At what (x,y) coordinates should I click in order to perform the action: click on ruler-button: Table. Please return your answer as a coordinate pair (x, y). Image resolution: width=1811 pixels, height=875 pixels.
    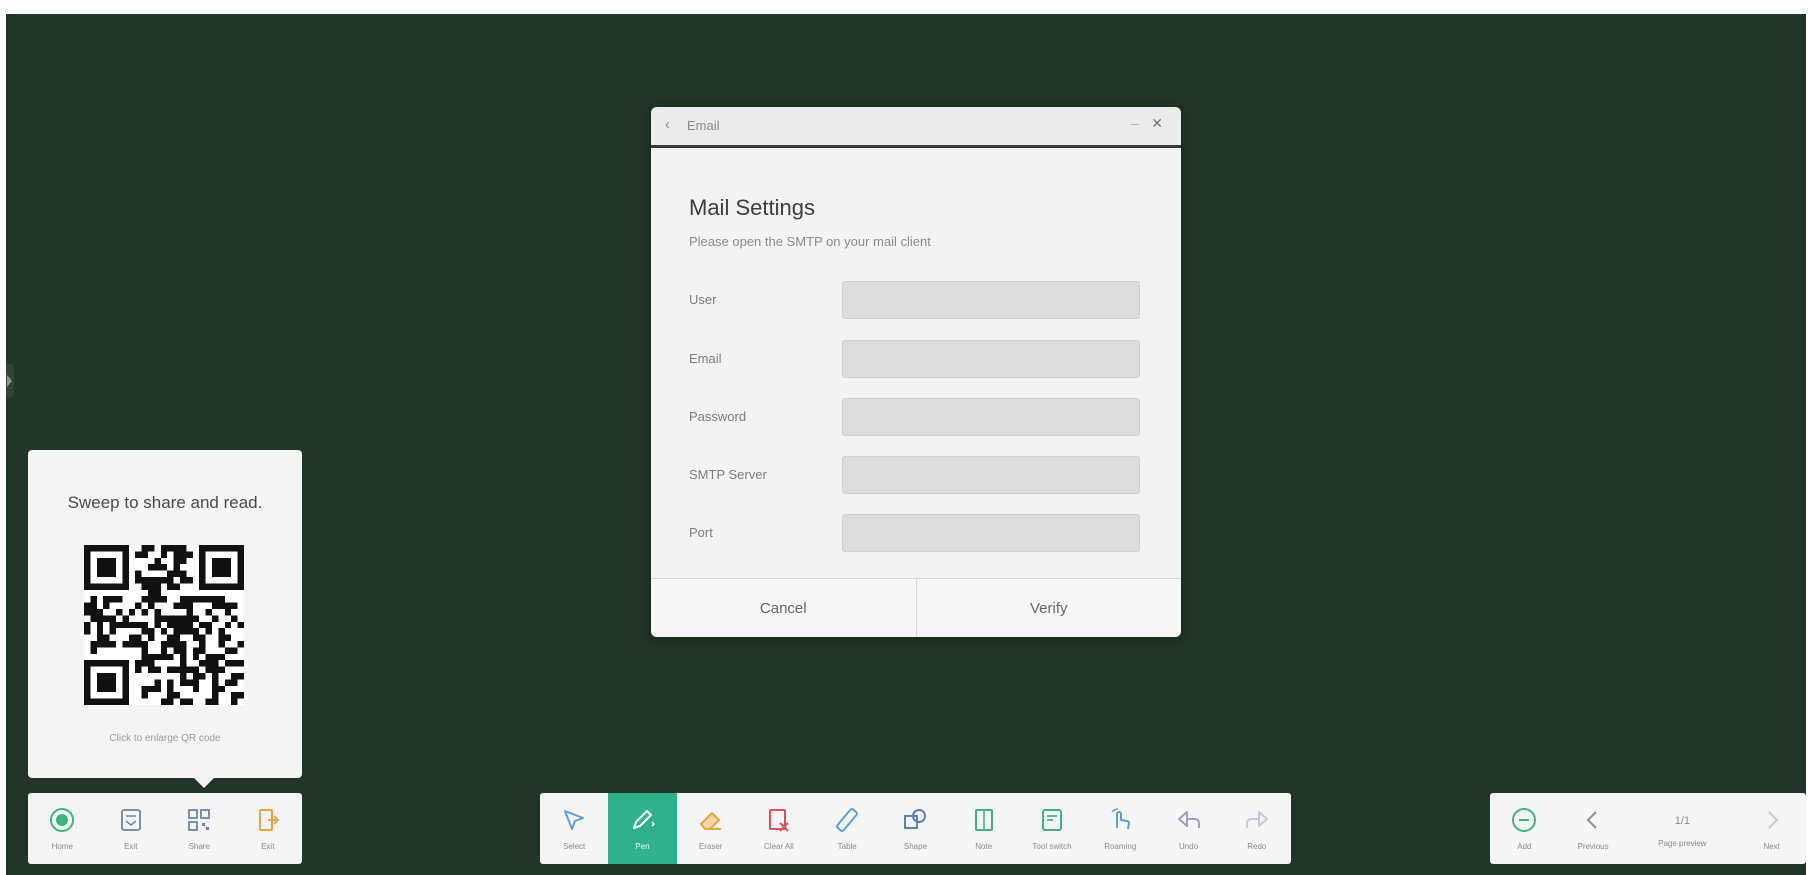
    Looking at the image, I should click on (847, 828).